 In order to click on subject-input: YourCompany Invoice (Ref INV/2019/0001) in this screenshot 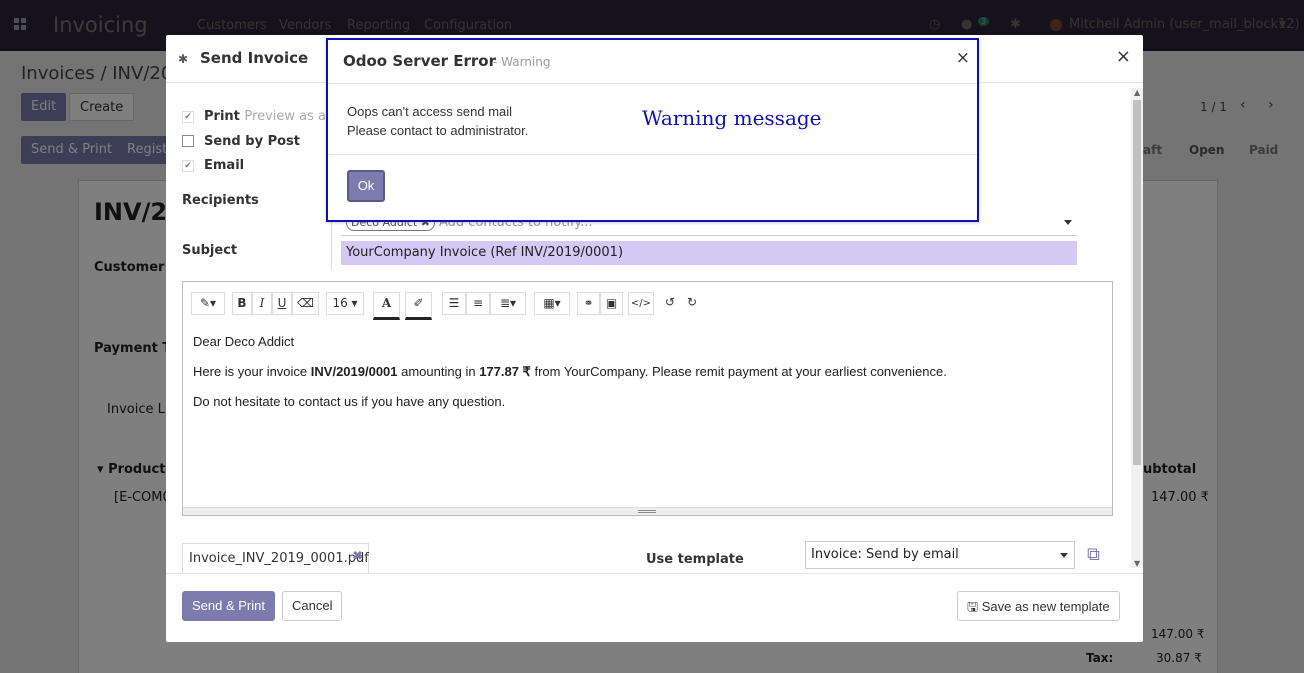, I will do `click(709, 253)`.